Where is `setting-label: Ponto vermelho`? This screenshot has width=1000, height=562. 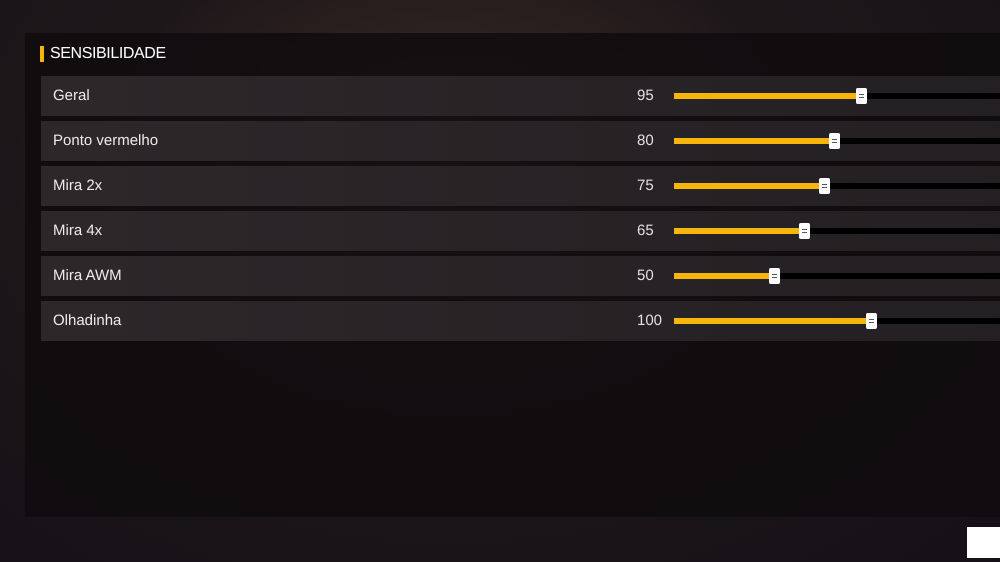 setting-label: Ponto vermelho is located at coordinates (106, 140).